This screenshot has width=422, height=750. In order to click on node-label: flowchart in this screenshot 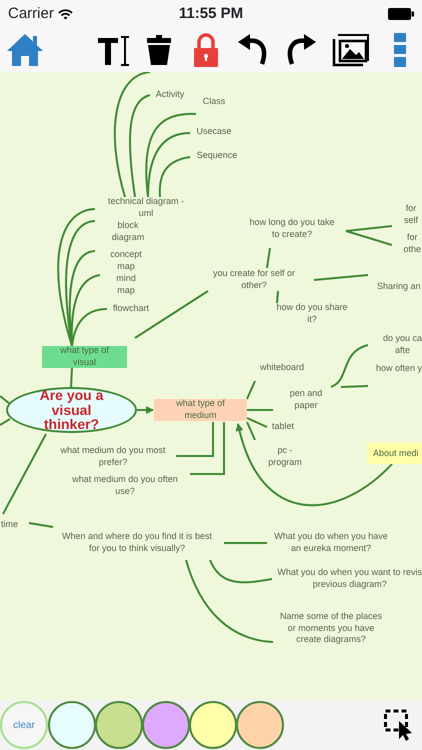, I will do `click(131, 309)`.